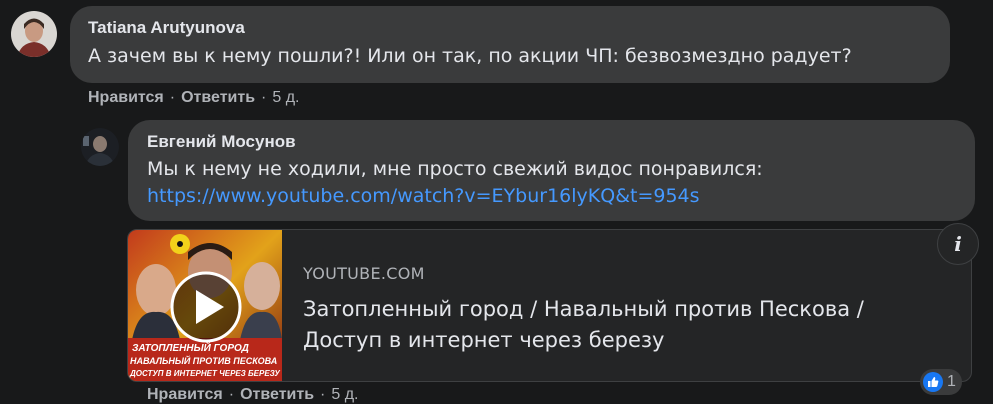 Image resolution: width=993 pixels, height=404 pixels. I want to click on comment-actions: Нравится · Ответить · 5 д., so click(193, 98).